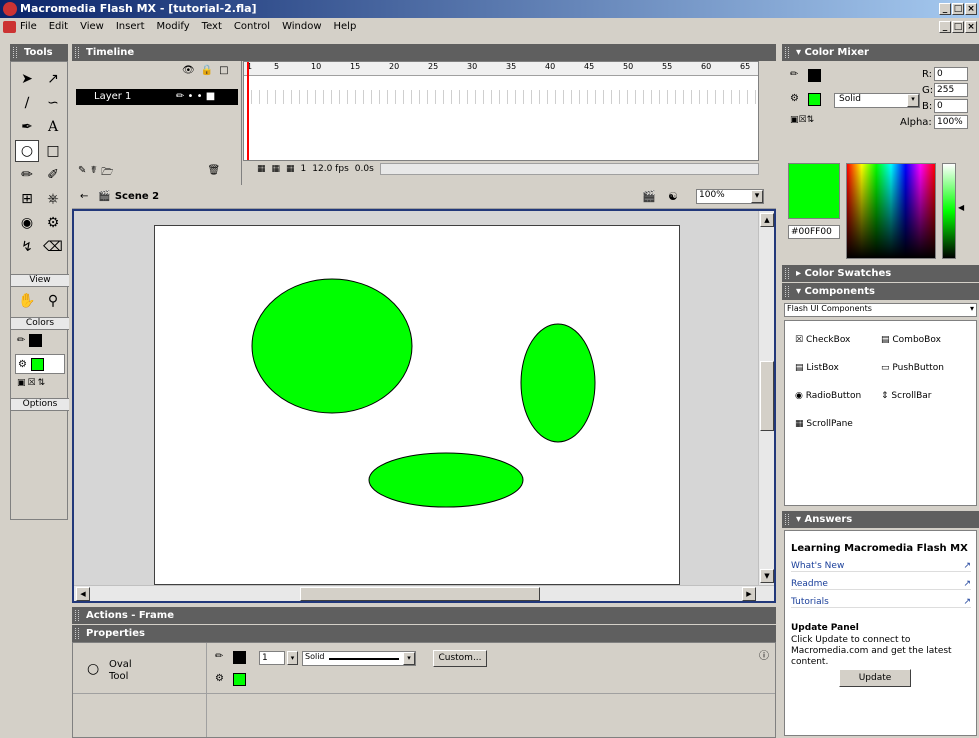 The image size is (979, 738). I want to click on color-spectrum, so click(891, 211).